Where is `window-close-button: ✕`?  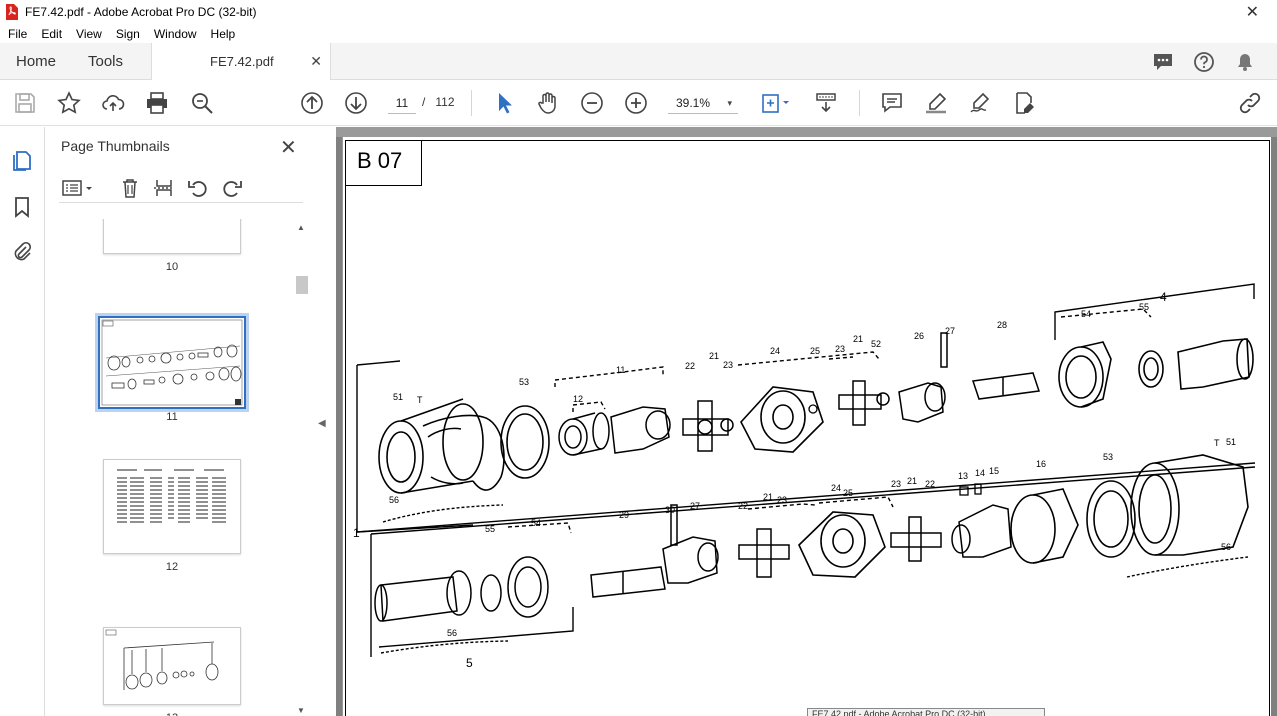
window-close-button: ✕ is located at coordinates (1252, 12).